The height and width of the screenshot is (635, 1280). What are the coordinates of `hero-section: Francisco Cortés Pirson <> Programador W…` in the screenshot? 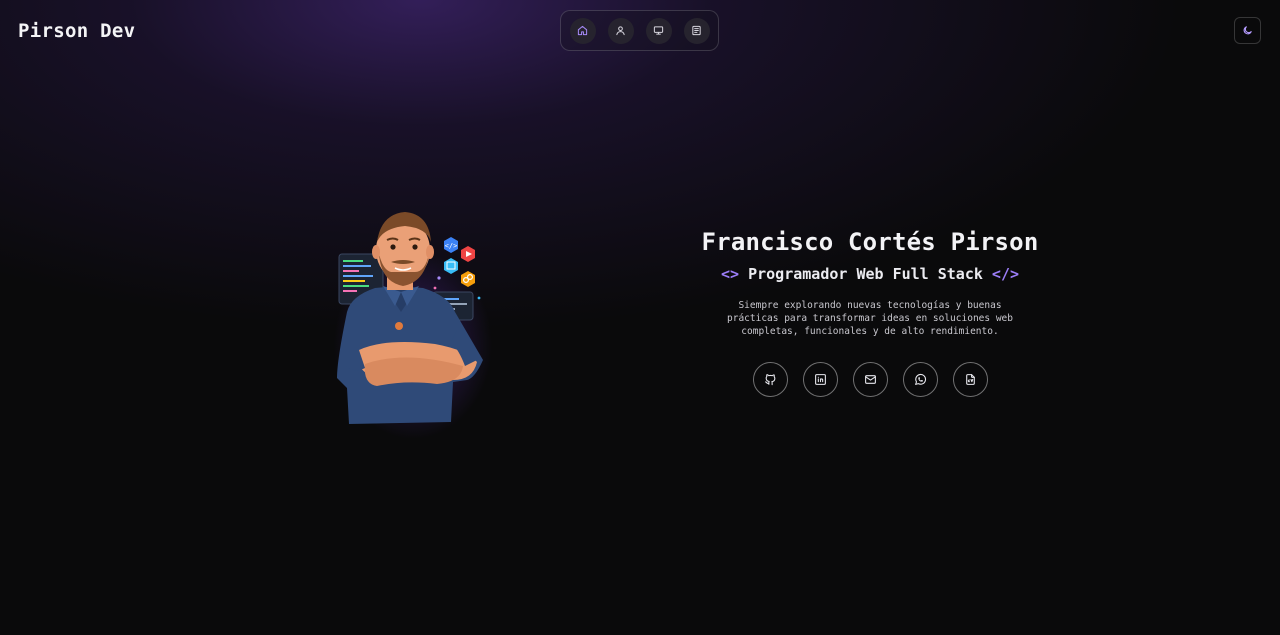 It's located at (870, 313).